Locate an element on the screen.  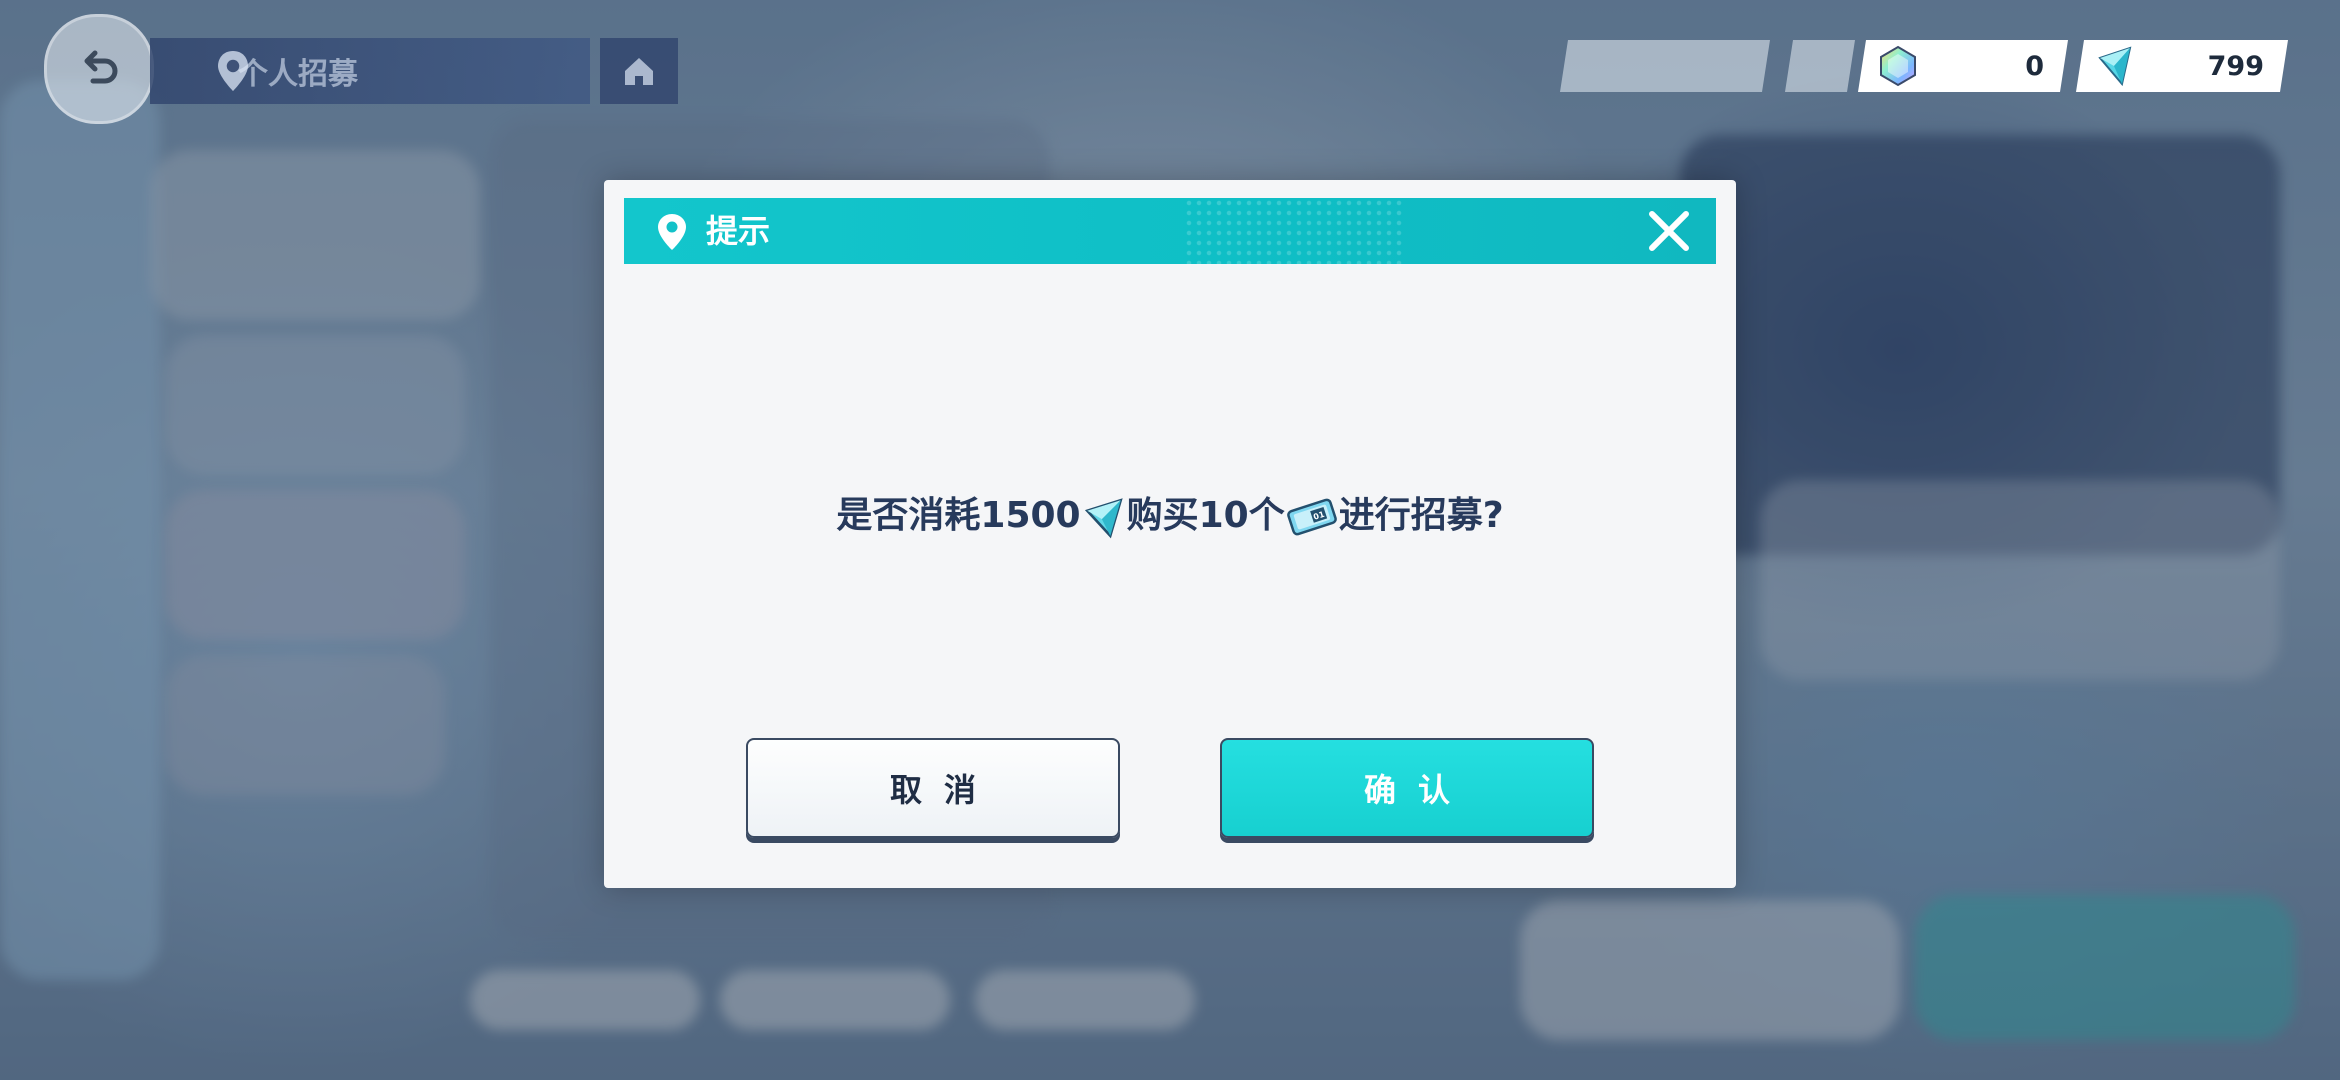
home-icon is located at coordinates (639, 71).